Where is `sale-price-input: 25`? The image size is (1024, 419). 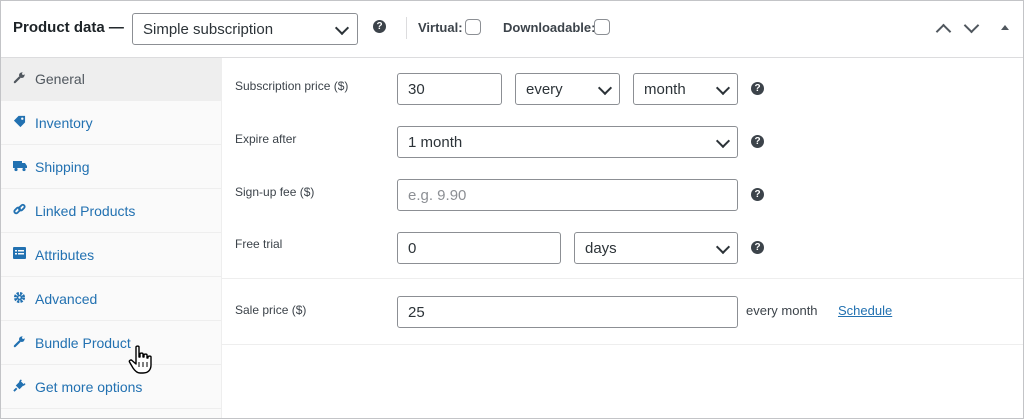
sale-price-input: 25 is located at coordinates (567, 312).